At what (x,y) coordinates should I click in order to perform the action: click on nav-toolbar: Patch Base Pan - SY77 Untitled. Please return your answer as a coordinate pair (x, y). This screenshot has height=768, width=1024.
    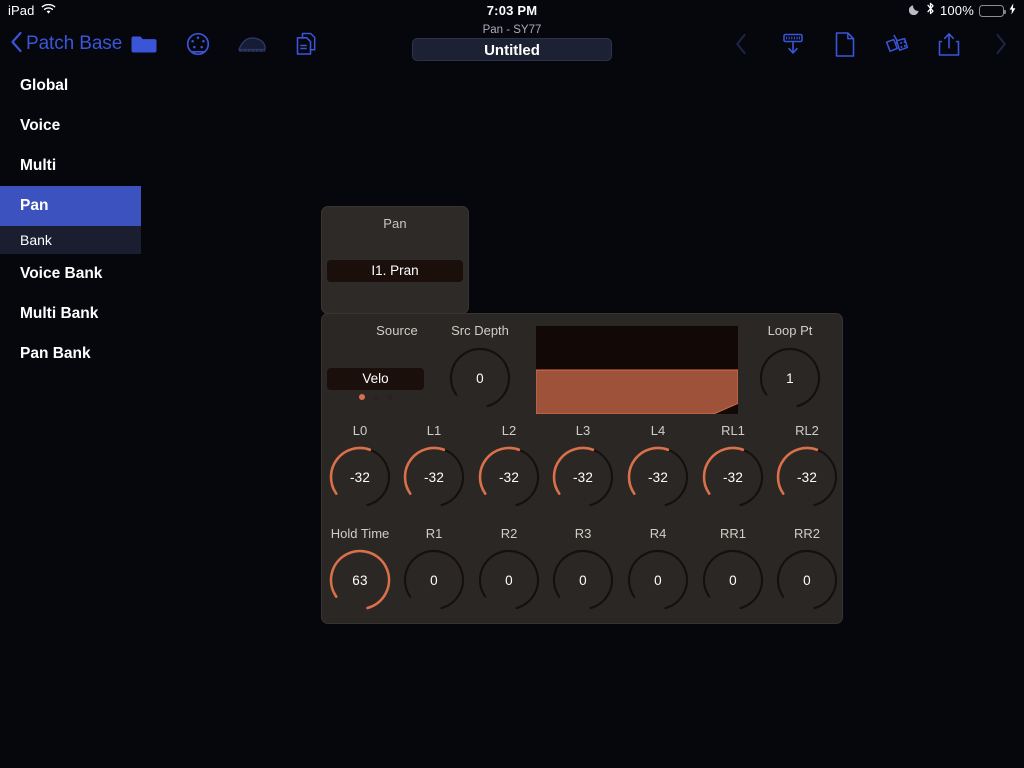
    Looking at the image, I should click on (512, 44).